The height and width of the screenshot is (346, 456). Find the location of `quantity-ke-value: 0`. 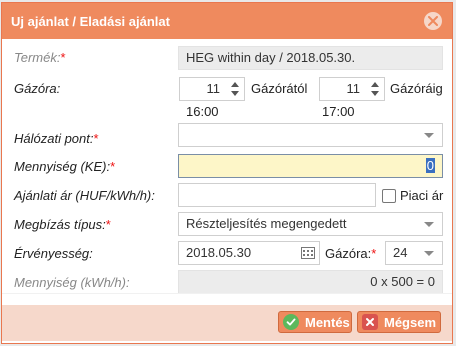

quantity-ke-value: 0 is located at coordinates (430, 165).